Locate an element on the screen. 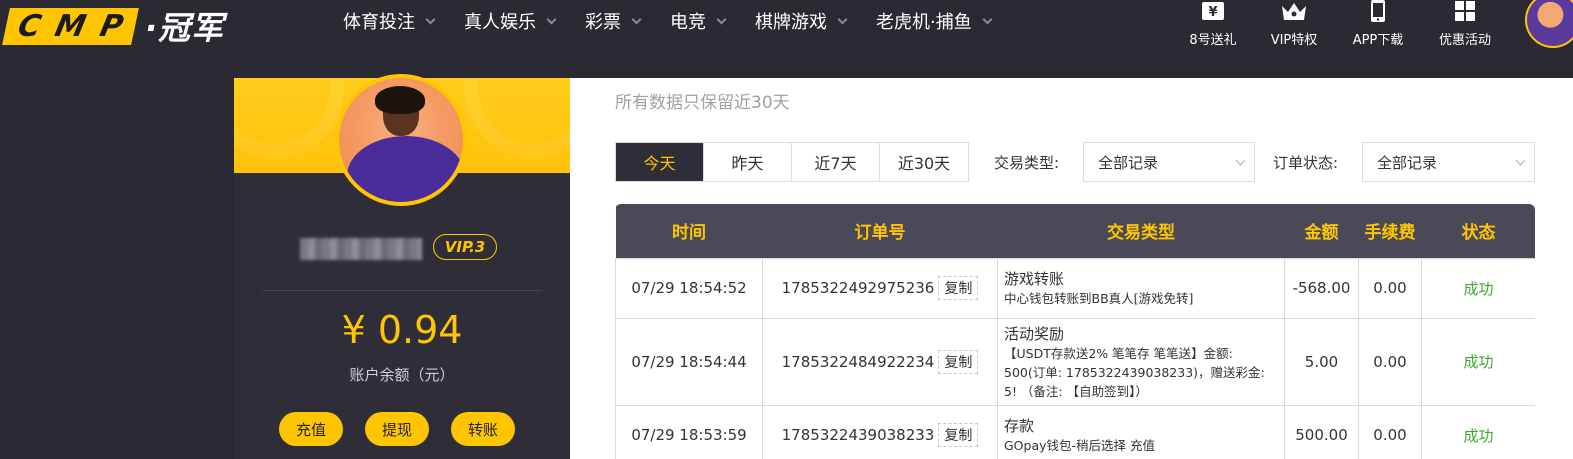  nav-item-sports: 体育投注 is located at coordinates (389, 21).